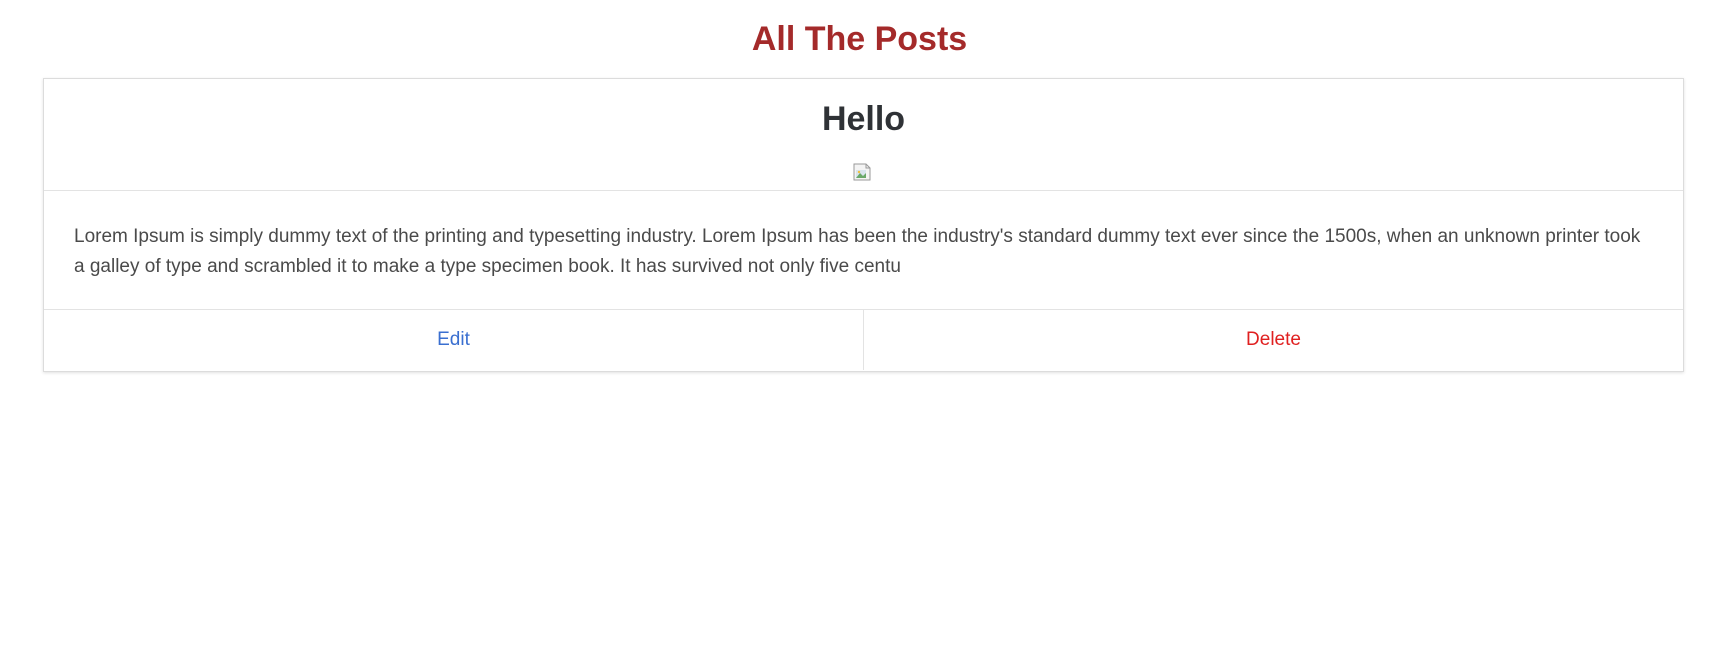 This screenshot has width=1719, height=648. Describe the element at coordinates (862, 172) in the screenshot. I see `broken-image-icon` at that location.